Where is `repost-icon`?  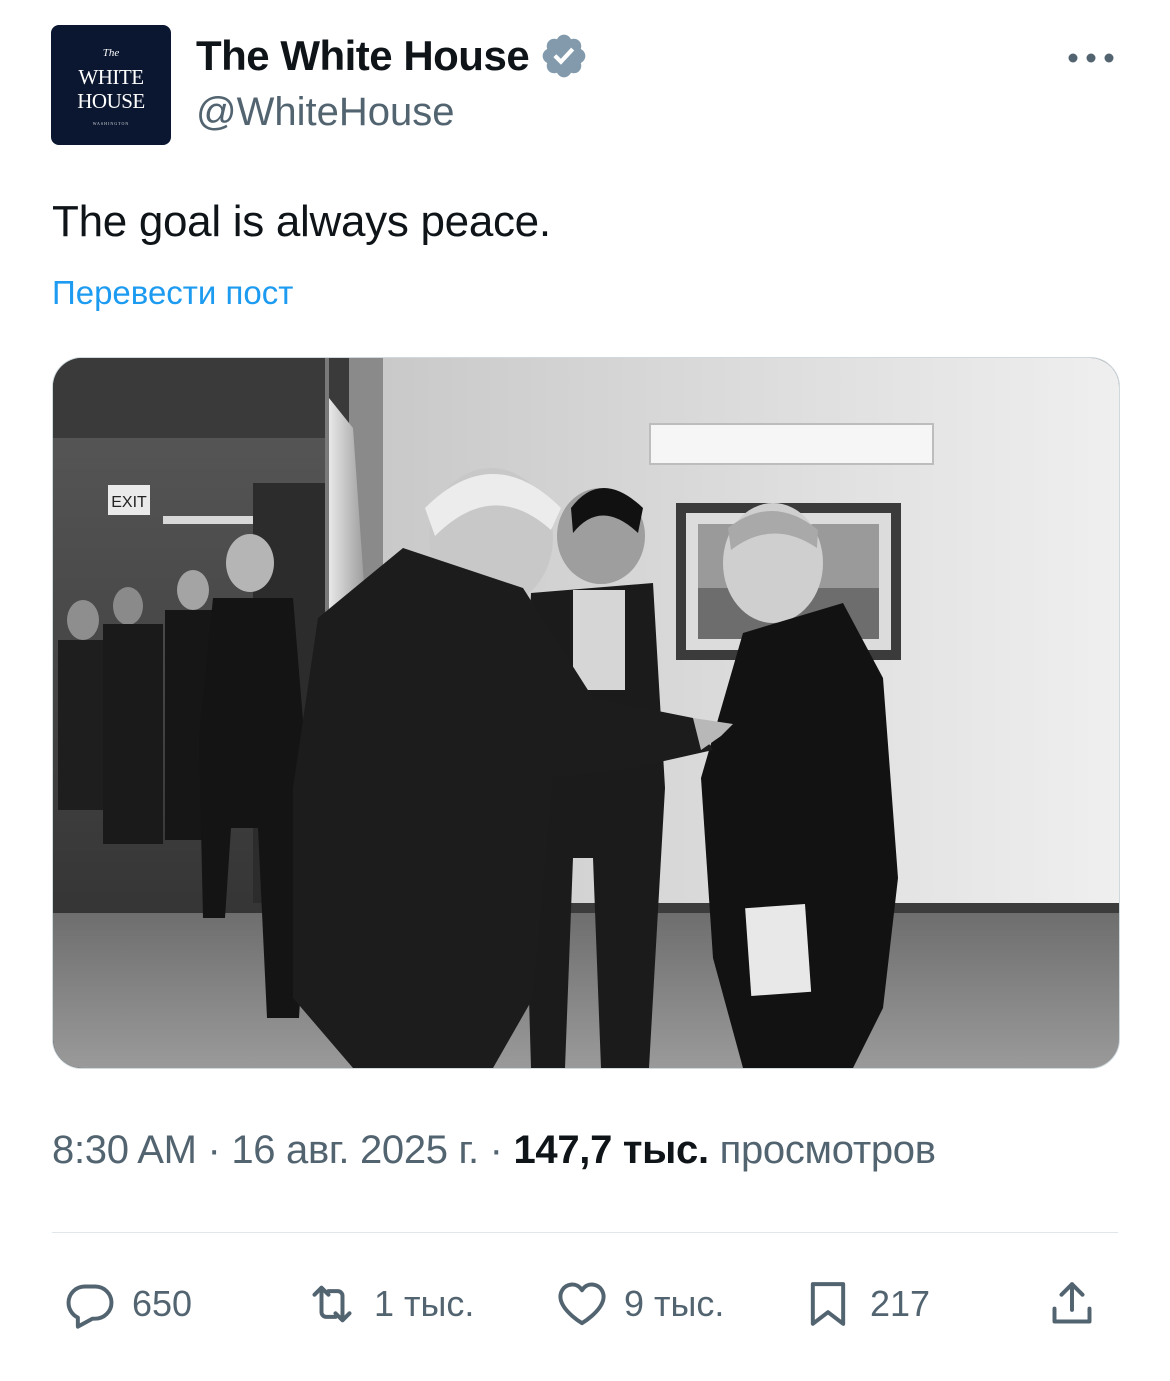
repost-icon is located at coordinates (332, 1304).